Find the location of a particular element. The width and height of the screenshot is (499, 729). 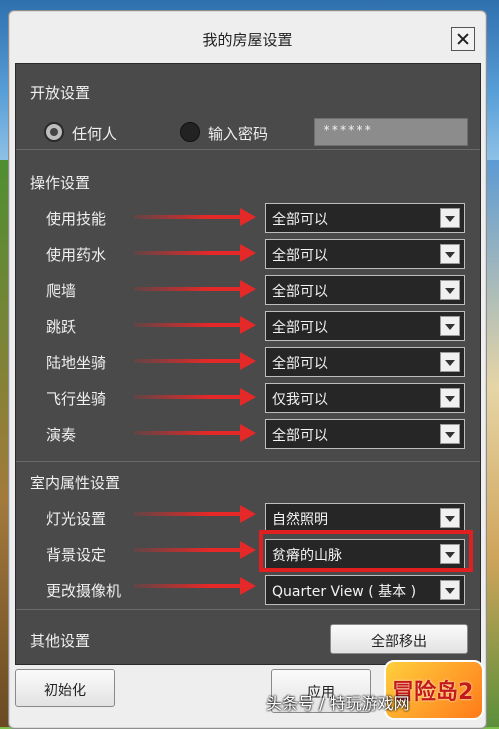

select-perform: 全部可以 is located at coordinates (365, 434).